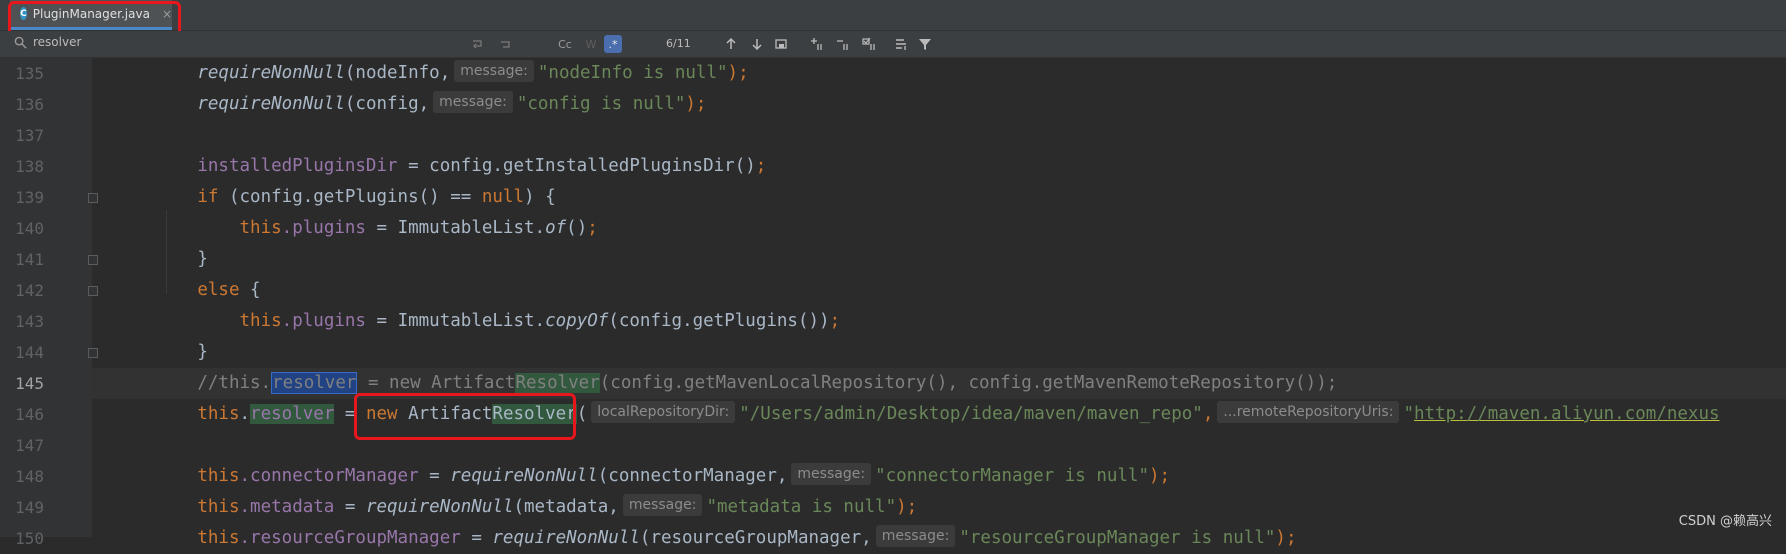 The image size is (1786, 554). Describe the element at coordinates (565, 44) in the screenshot. I see `match-case-button: Cc` at that location.